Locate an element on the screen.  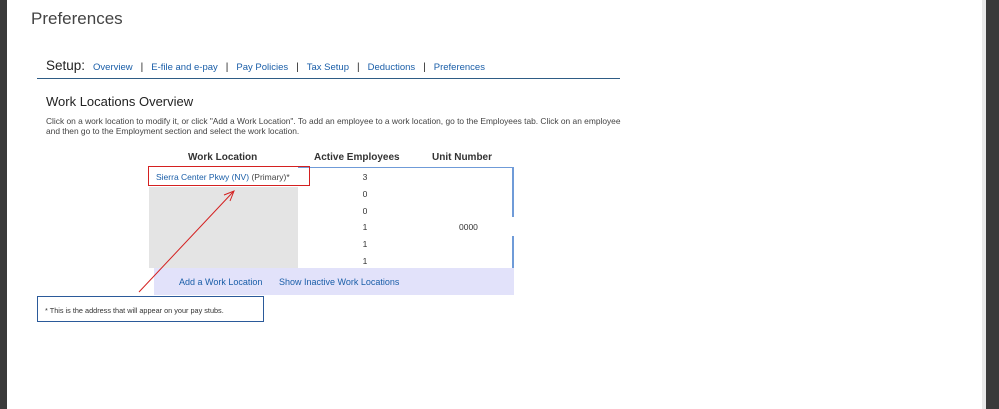
annotation-arrow is located at coordinates (186, 241).